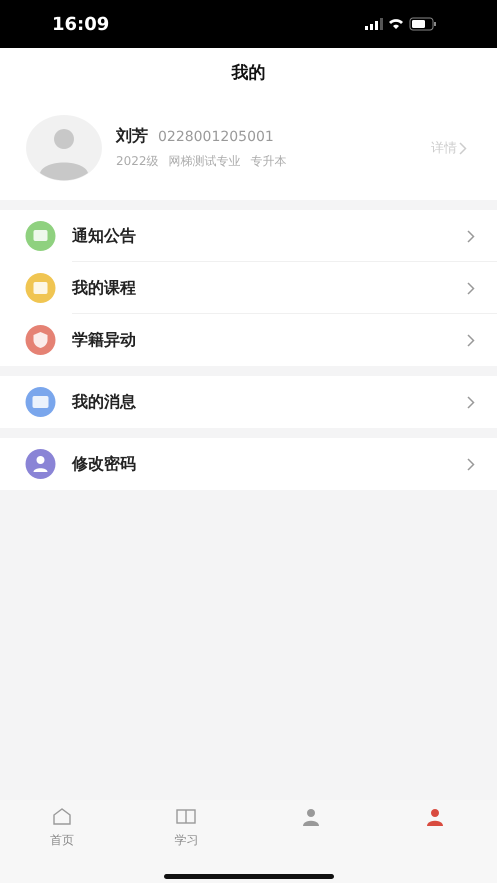 Image resolution: width=497 pixels, height=883 pixels. Describe the element at coordinates (62, 840) in the screenshot. I see `tab-label: 首页` at that location.